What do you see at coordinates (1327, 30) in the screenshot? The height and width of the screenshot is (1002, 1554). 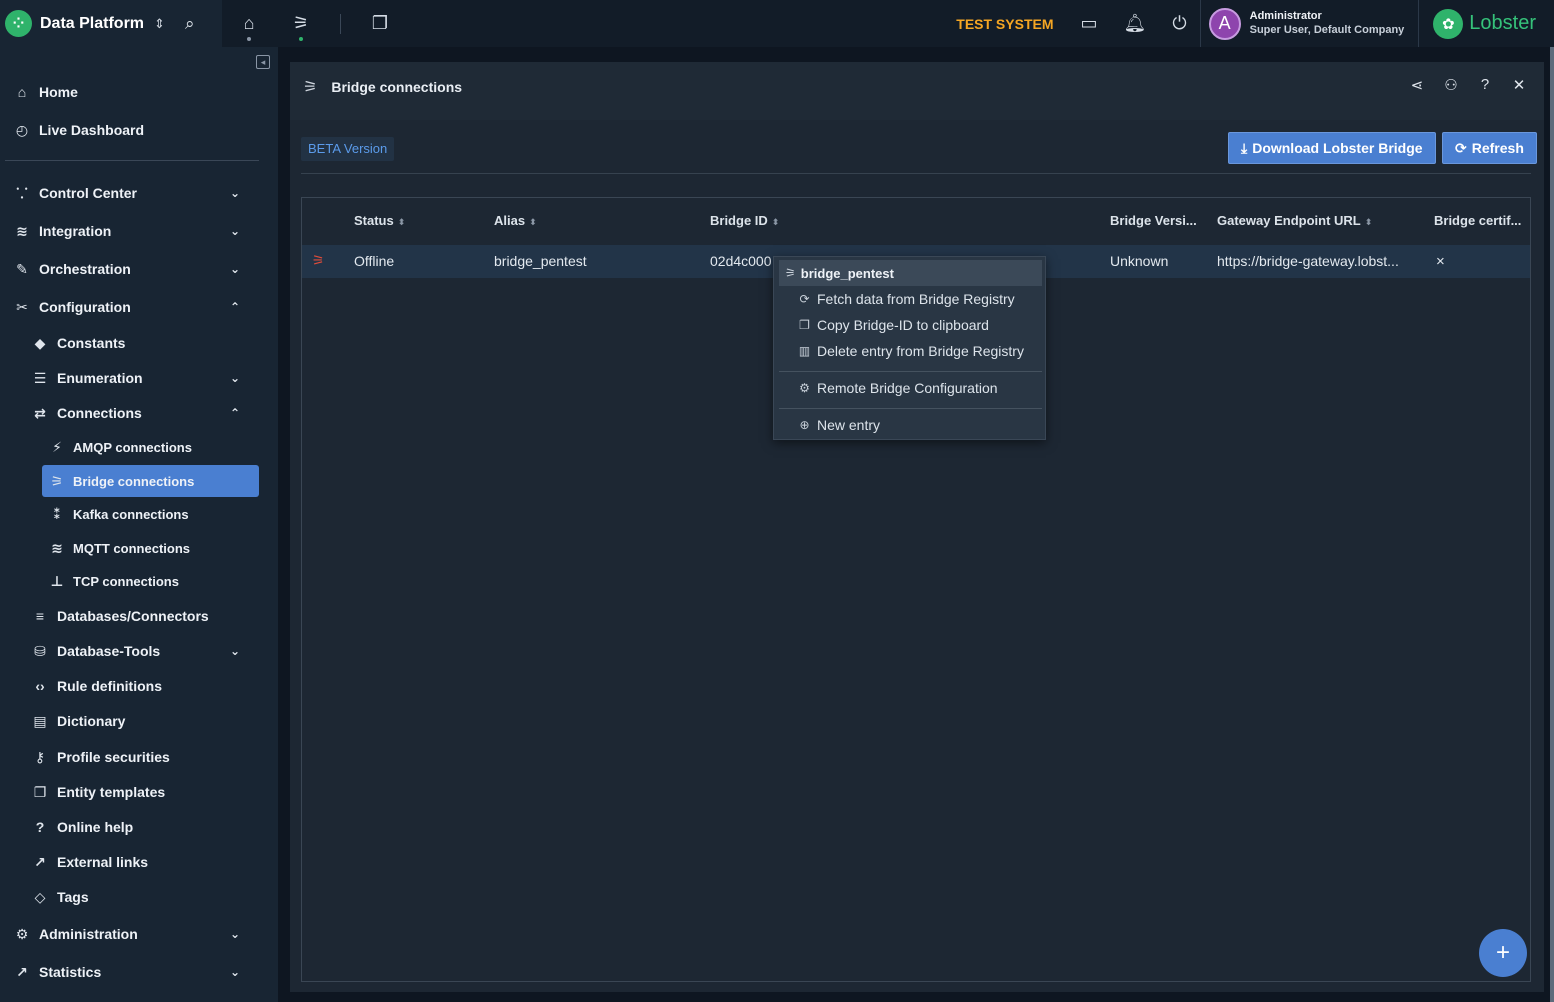 I see `user-role: Super User, Default Company` at bounding box center [1327, 30].